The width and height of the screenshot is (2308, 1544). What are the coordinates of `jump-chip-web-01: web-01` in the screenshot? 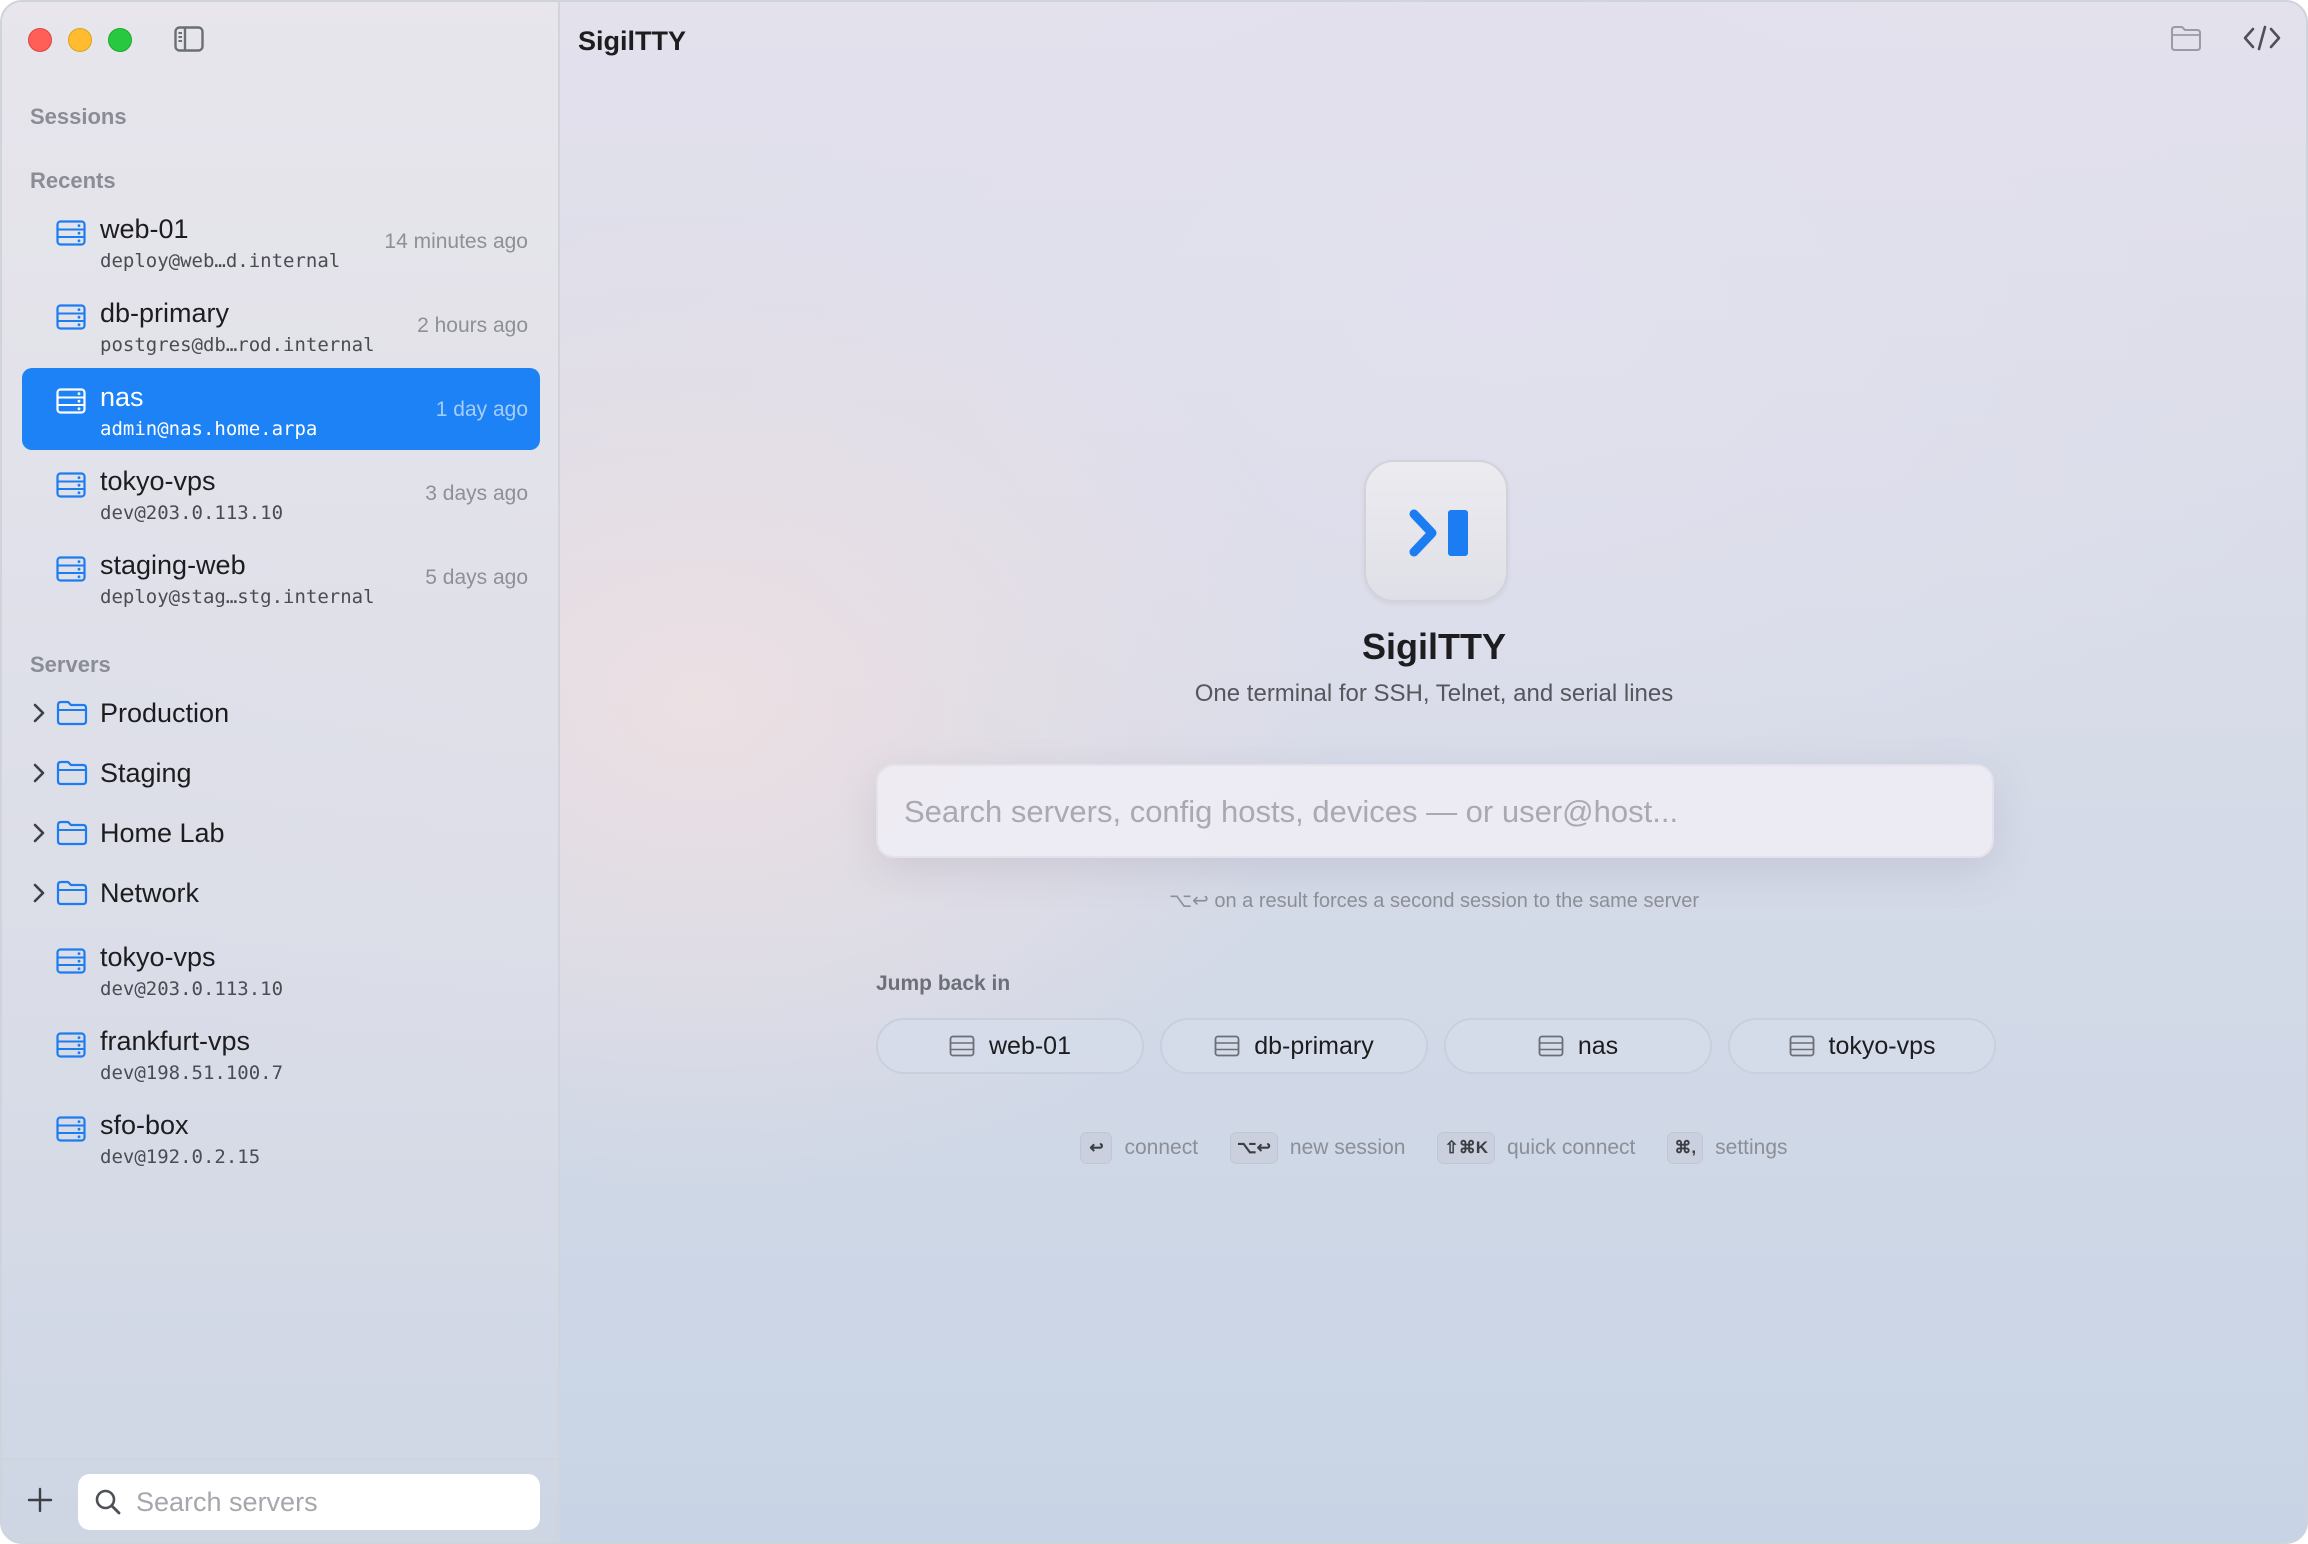 It's located at (1010, 1046).